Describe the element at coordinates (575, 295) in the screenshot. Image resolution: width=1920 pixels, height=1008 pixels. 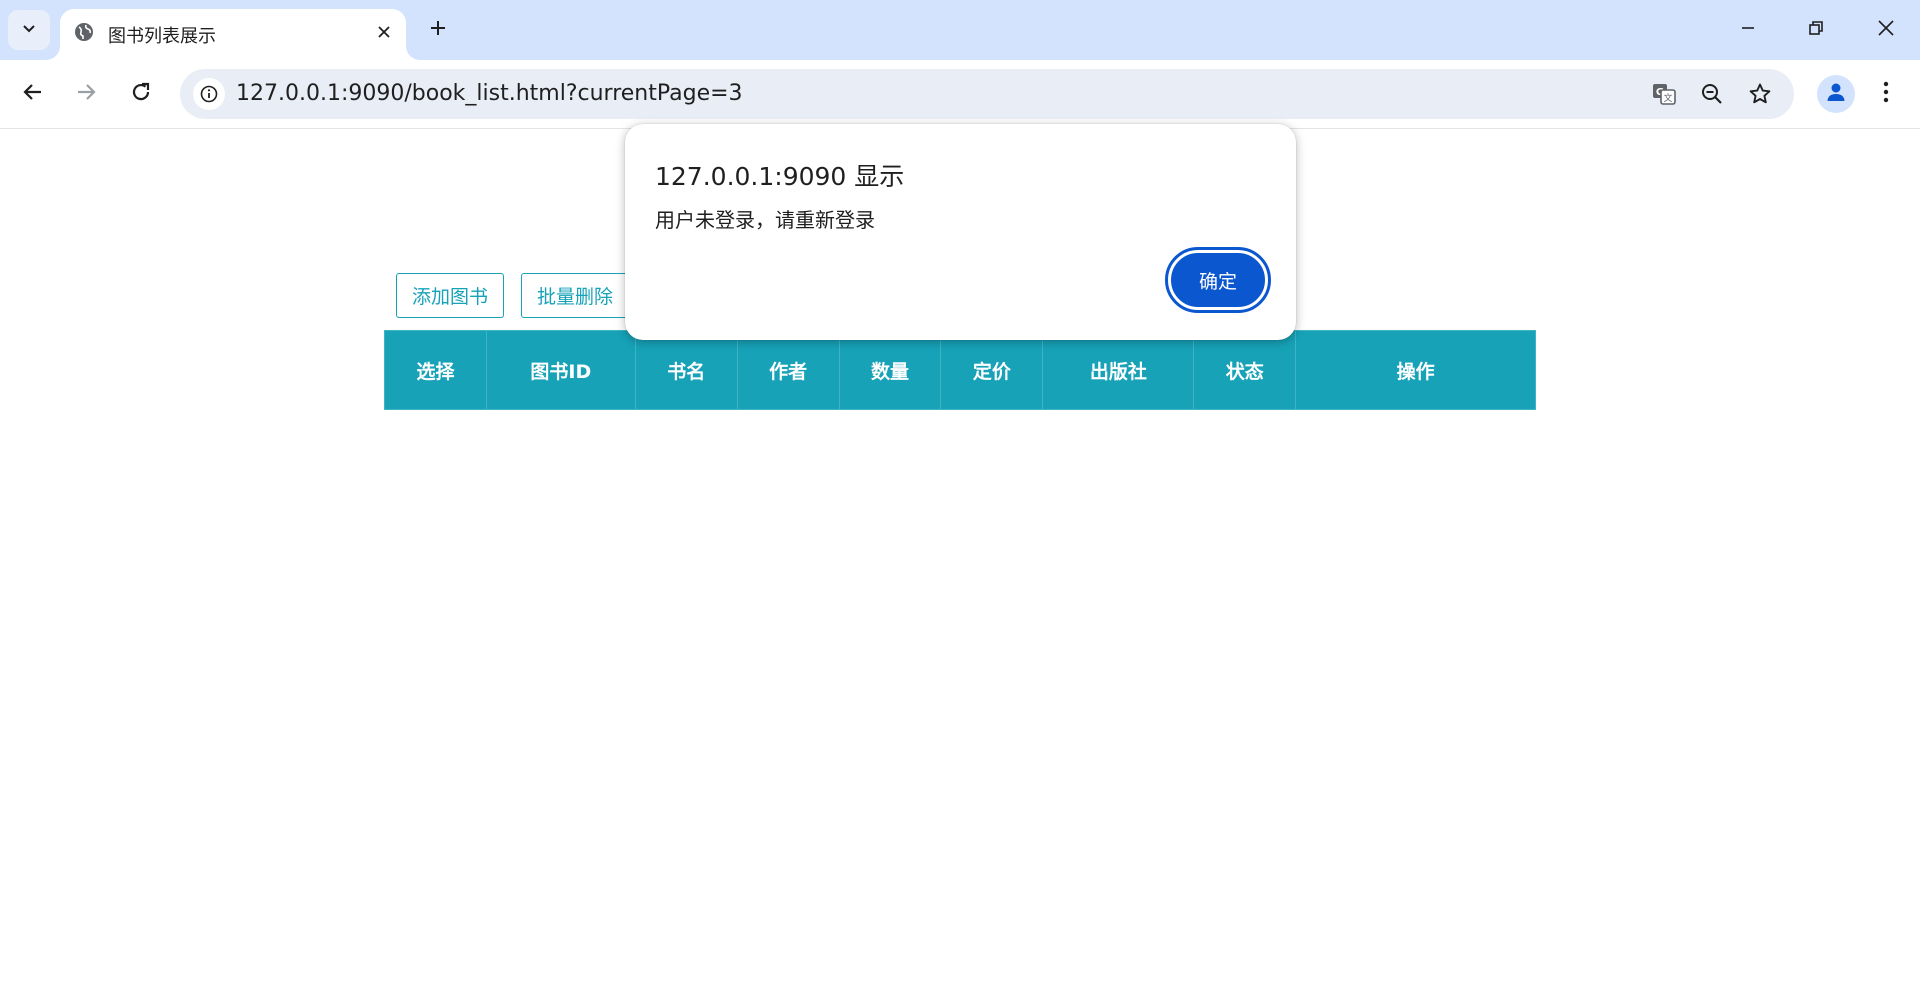
I see `batch-delete-button: 批量删除` at that location.